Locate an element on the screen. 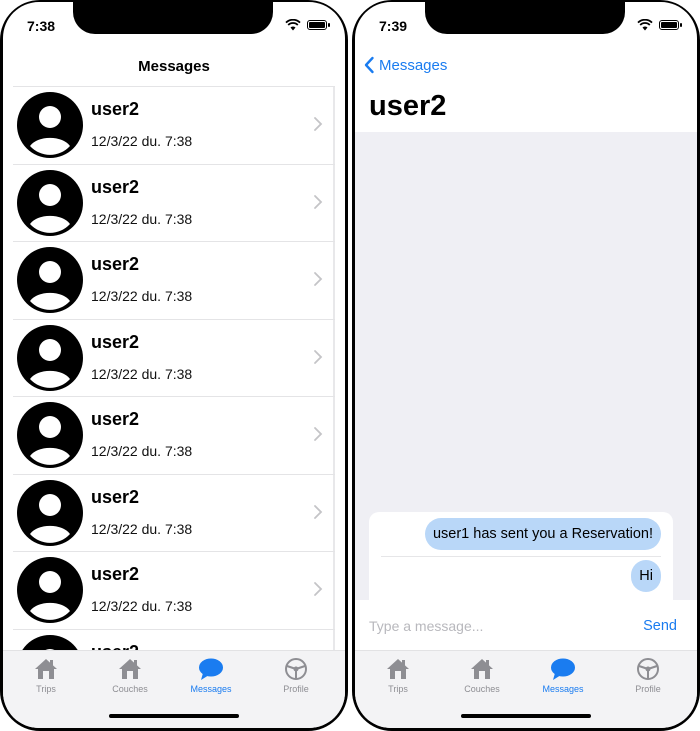 The height and width of the screenshot is (731, 700). message-bubble: Hi is located at coordinates (646, 576).